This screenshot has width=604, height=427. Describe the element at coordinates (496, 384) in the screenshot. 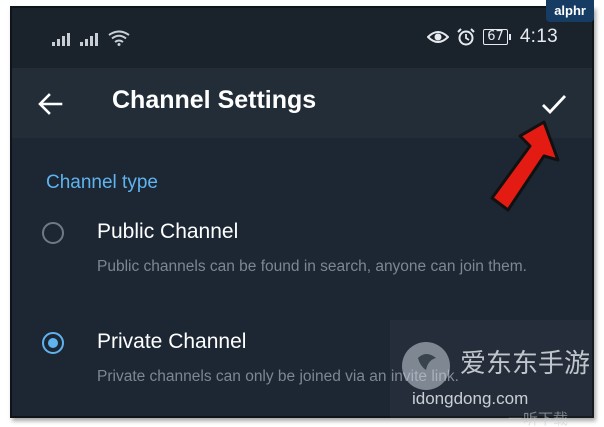

I see `site-watermark: 爱东东手游 idongdong.com 一听下载` at that location.